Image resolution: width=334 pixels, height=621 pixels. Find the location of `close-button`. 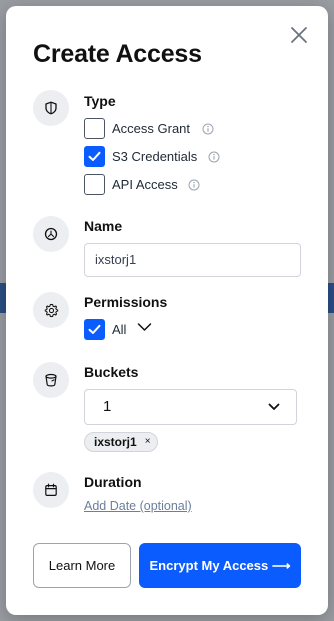

close-button is located at coordinates (299, 35).